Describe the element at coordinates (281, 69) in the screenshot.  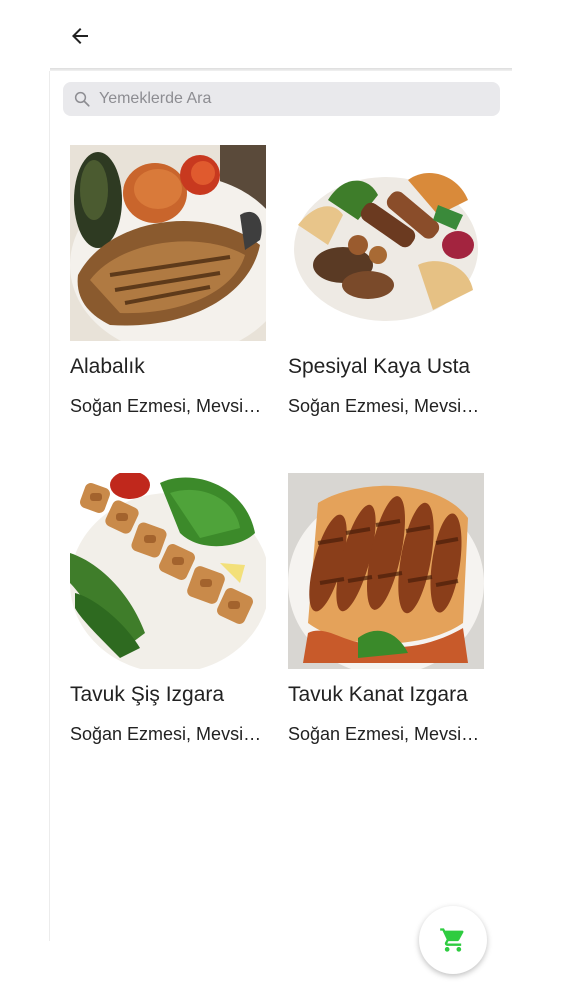
I see `header-divider` at that location.